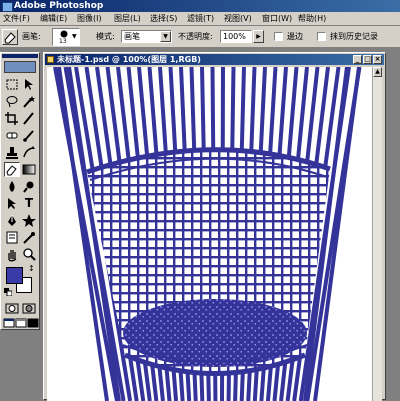  I want to click on eraser-icon, so click(10, 38).